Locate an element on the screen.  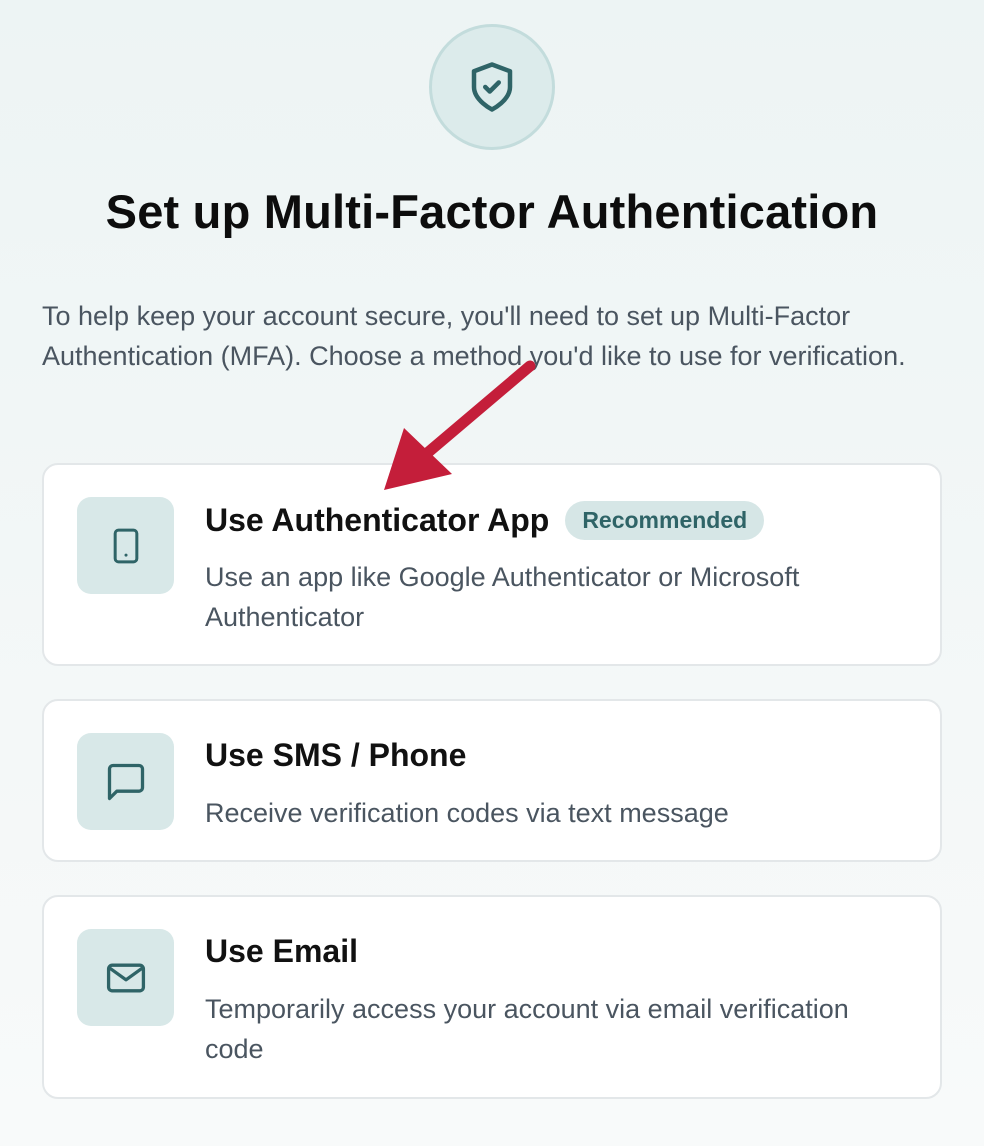
option-title-row: Use Authenticator App Recommended is located at coordinates (485, 520).